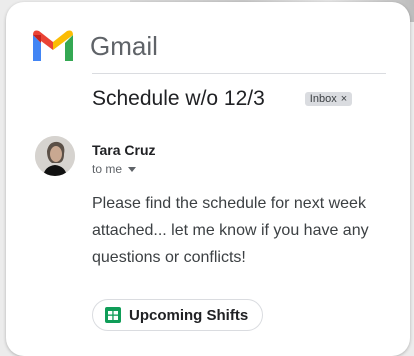 The width and height of the screenshot is (414, 356). Describe the element at coordinates (53, 45) in the screenshot. I see `gmail-logo-icon` at that location.